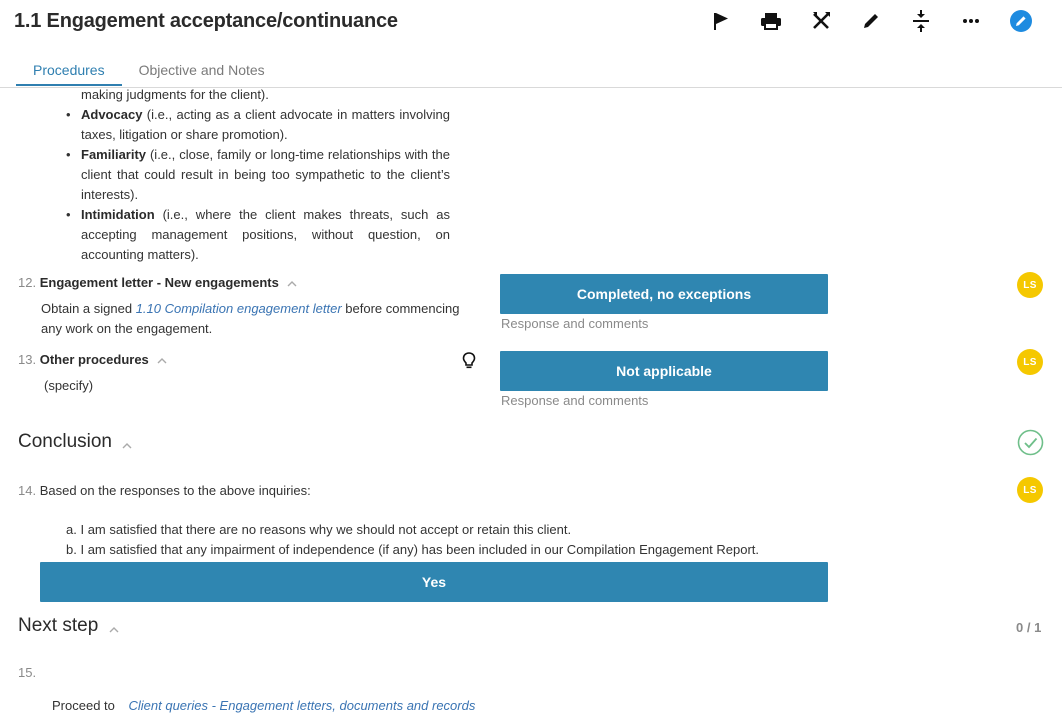 The height and width of the screenshot is (725, 1062). What do you see at coordinates (771, 21) in the screenshot?
I see `print-icon` at bounding box center [771, 21].